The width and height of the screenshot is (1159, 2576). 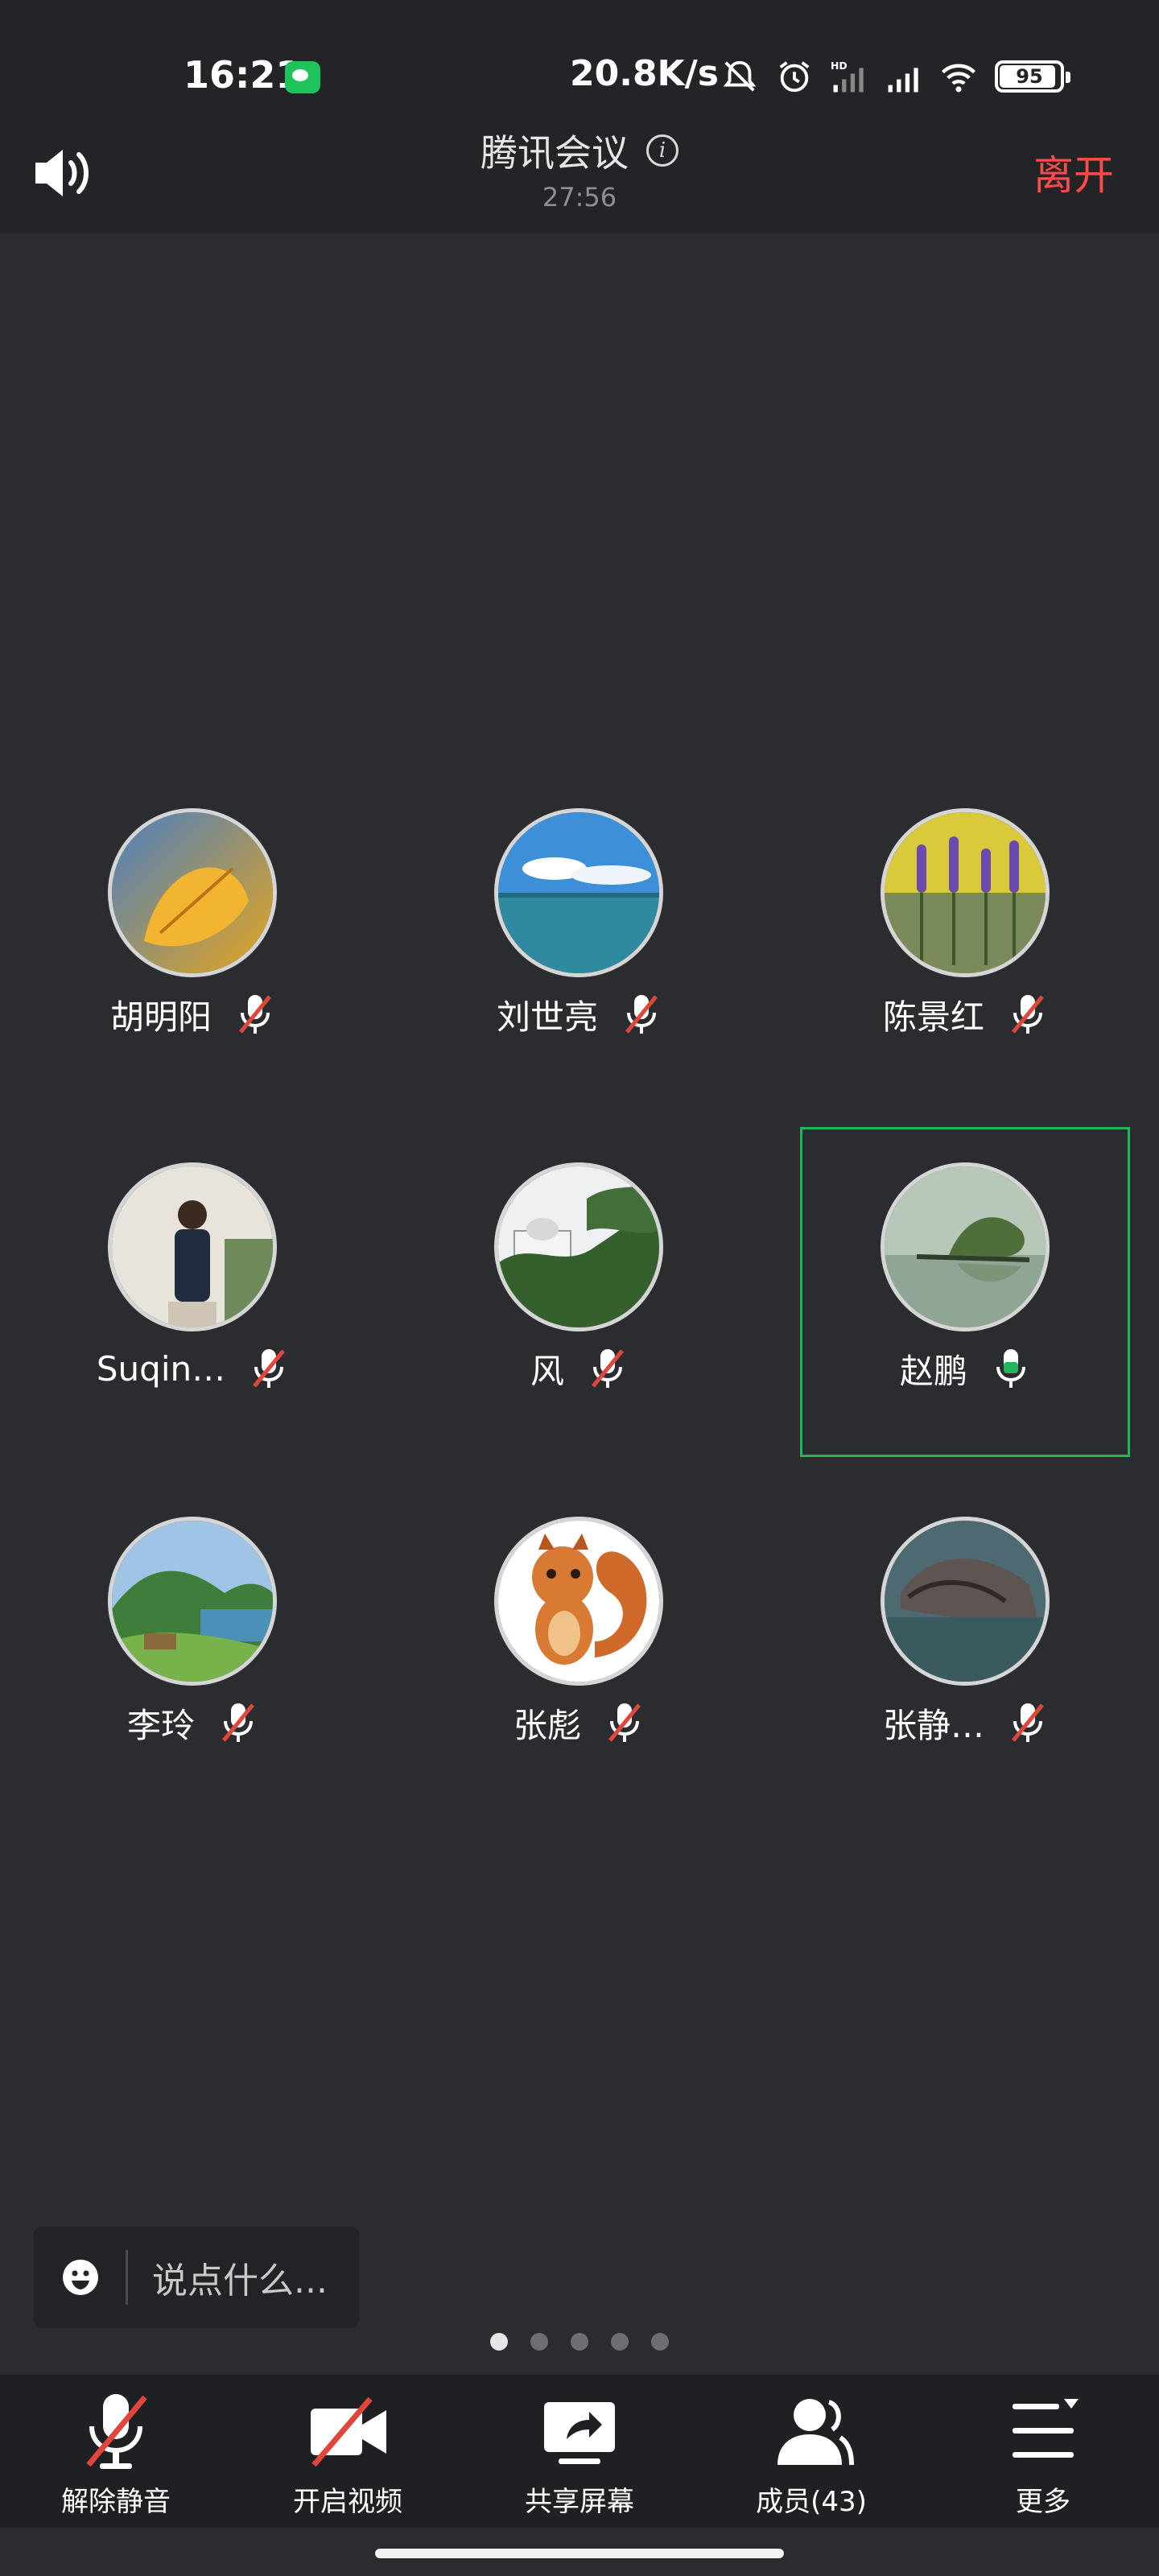 I want to click on participant-name: 风, so click(x=547, y=1371).